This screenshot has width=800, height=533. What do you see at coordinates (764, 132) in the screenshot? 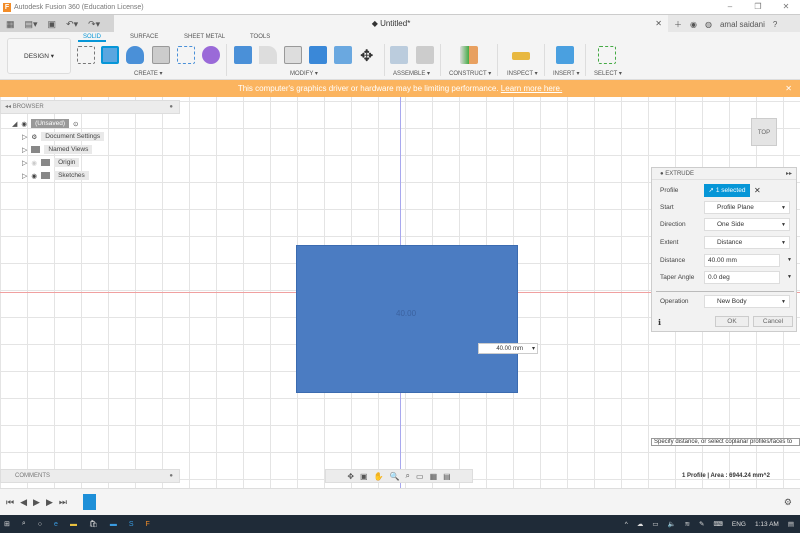
I see `view-cube: TOP` at bounding box center [764, 132].